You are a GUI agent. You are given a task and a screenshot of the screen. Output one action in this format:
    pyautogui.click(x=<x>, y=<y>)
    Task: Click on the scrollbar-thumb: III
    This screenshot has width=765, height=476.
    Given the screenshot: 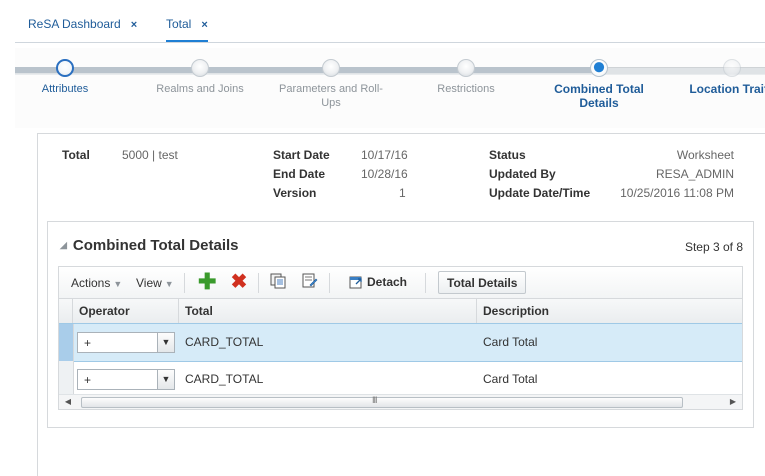 What is the action you would take?
    pyautogui.click(x=382, y=401)
    